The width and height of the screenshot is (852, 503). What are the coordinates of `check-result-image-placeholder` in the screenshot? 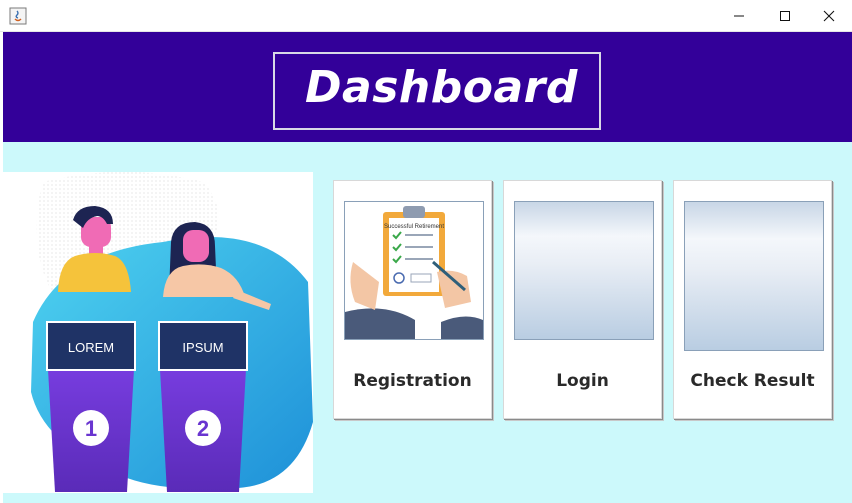 It's located at (754, 276).